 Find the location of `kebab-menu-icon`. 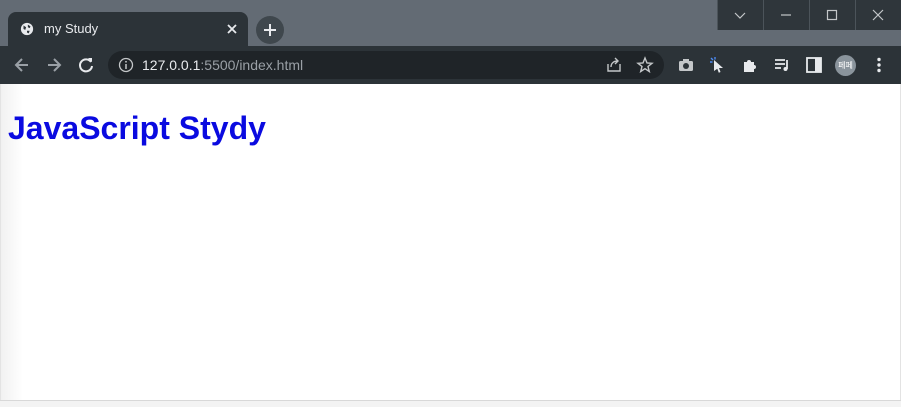

kebab-menu-icon is located at coordinates (879, 65).